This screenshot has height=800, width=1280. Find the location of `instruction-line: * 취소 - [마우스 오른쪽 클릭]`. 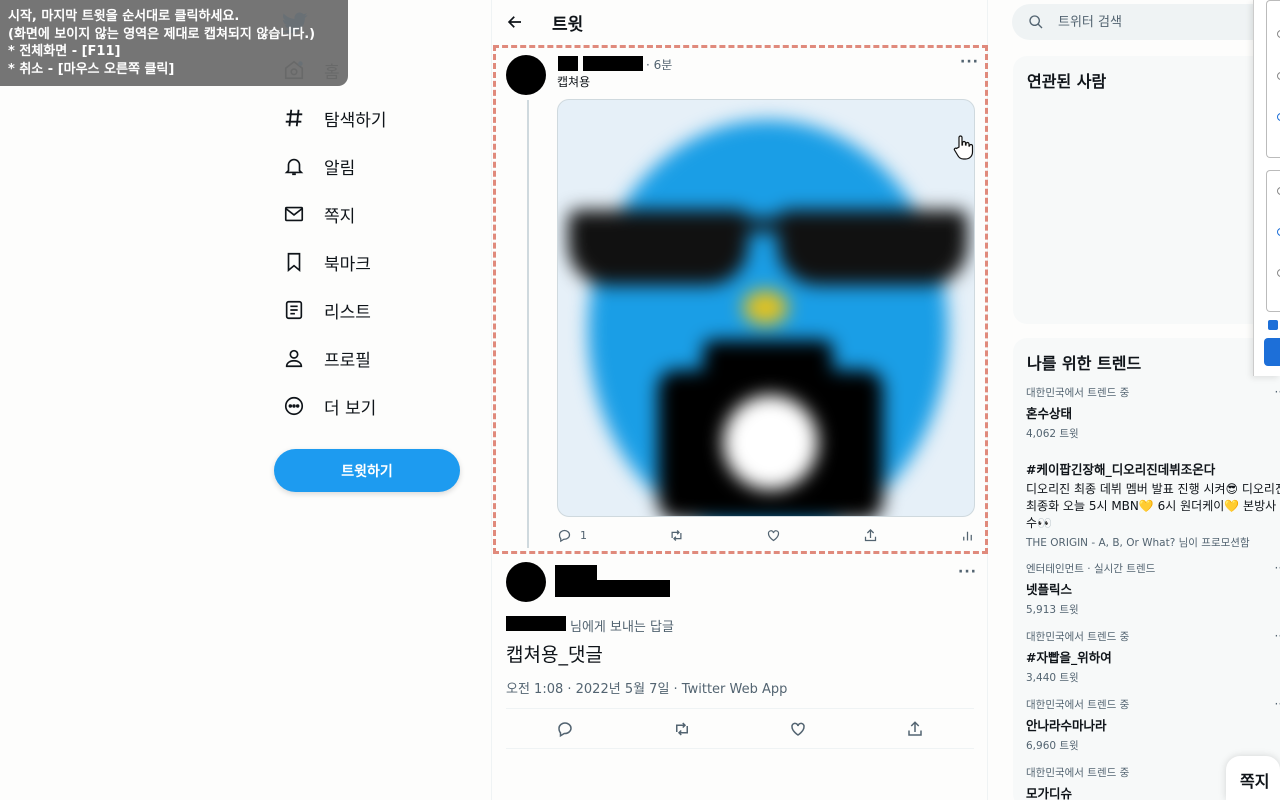

instruction-line: * 취소 - [마우스 오른쪽 클릭] is located at coordinates (91, 69).